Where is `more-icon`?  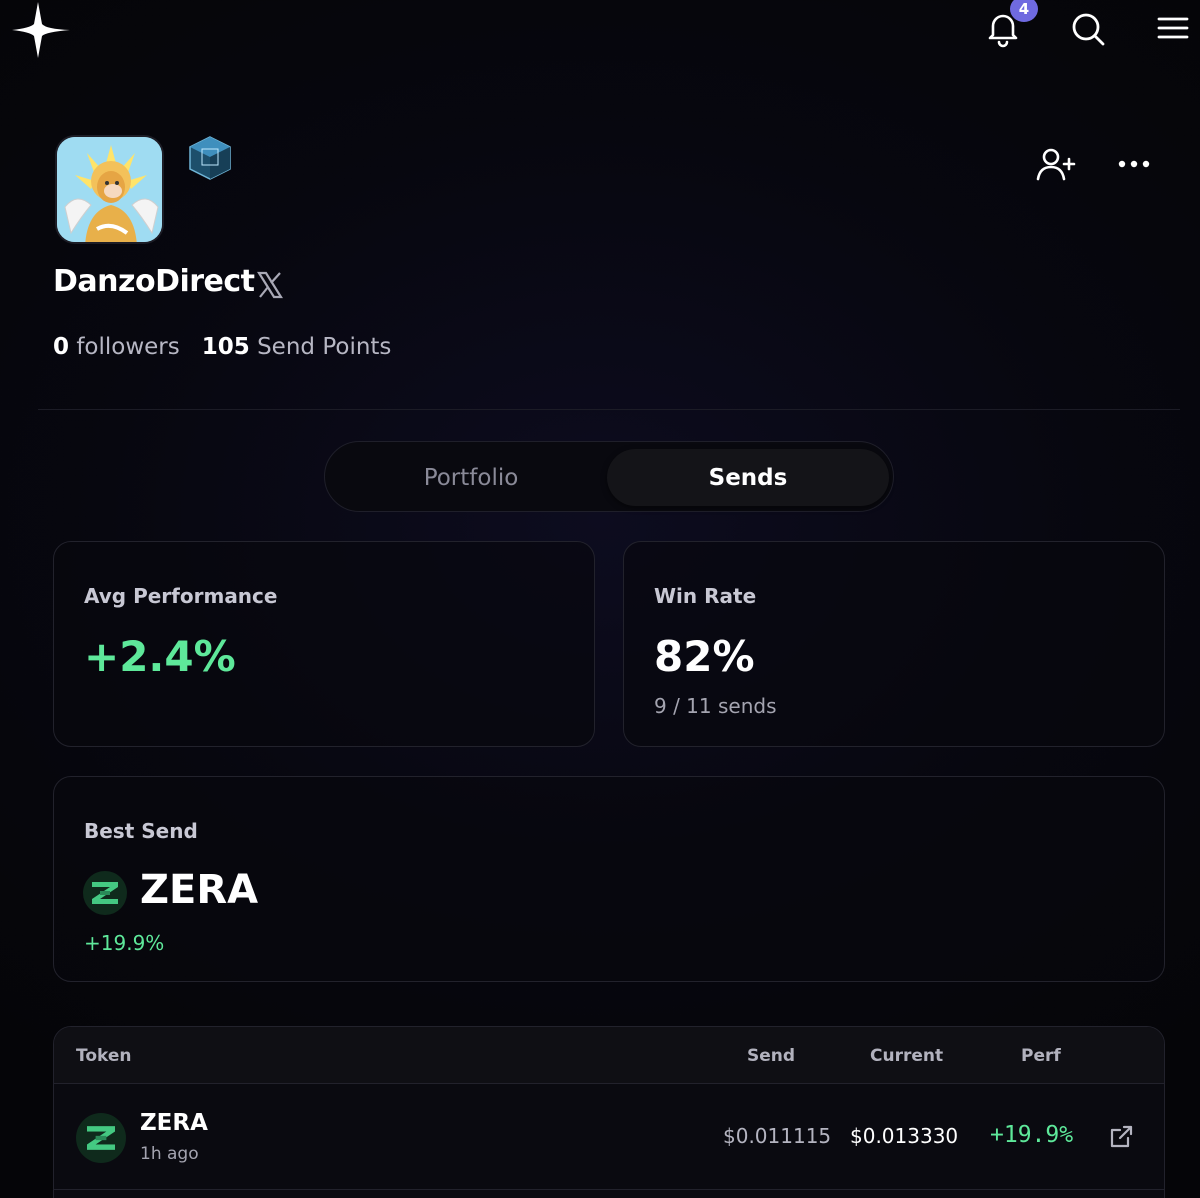
more-icon is located at coordinates (1134, 164).